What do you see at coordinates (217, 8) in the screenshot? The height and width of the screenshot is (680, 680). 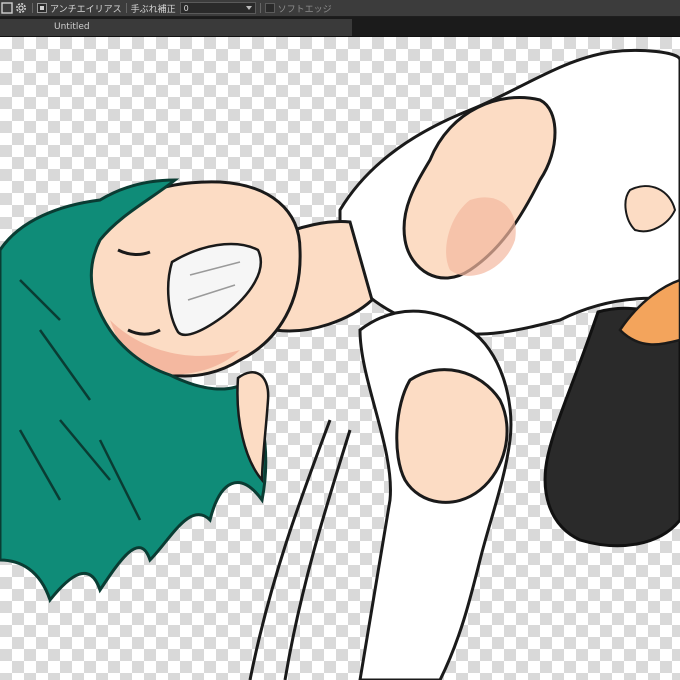 I see `stabilizer-select: 0` at bounding box center [217, 8].